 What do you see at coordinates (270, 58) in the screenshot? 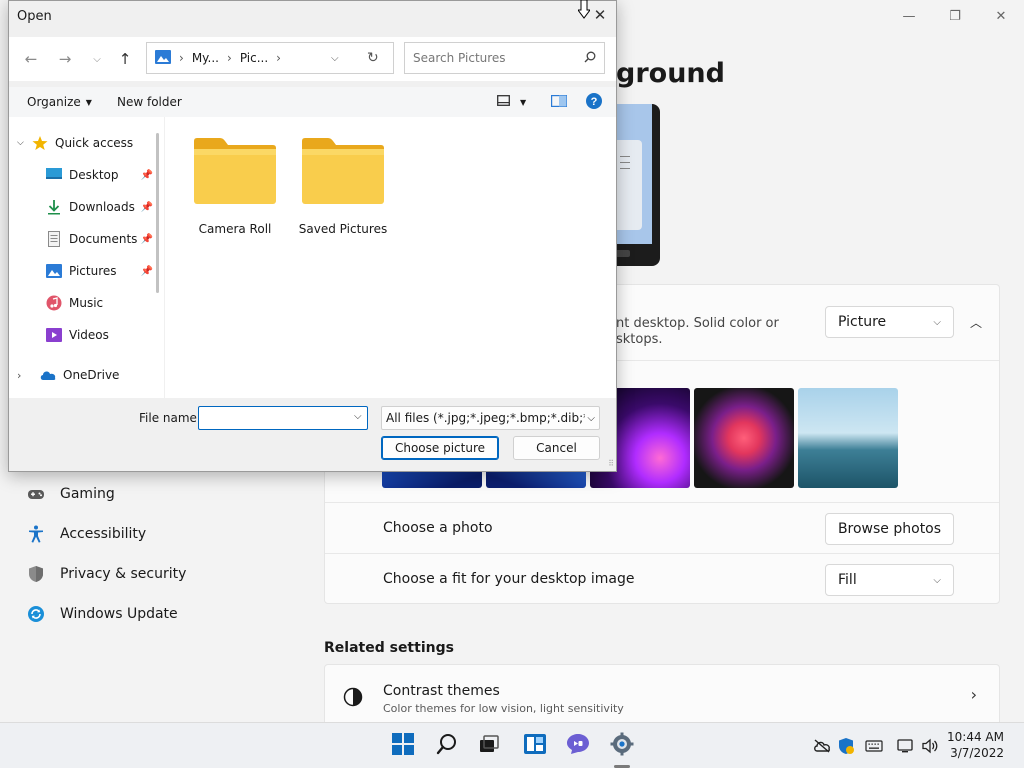
I see `address-bar: › My... › Pic... › ⌵ ↻` at bounding box center [270, 58].